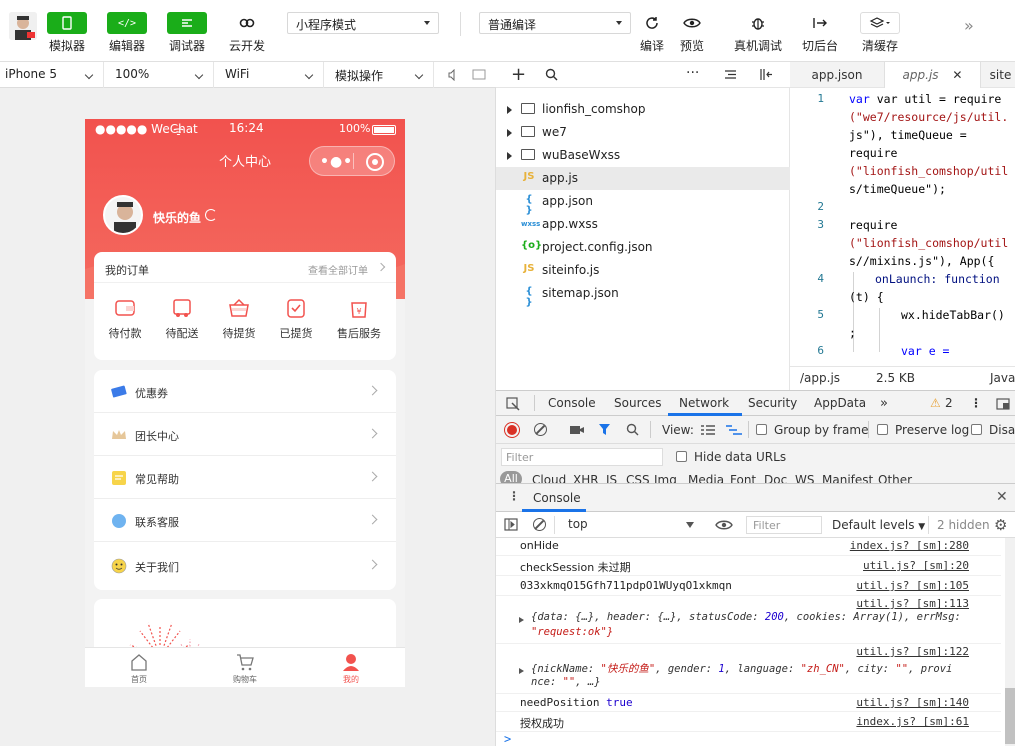 Image resolution: width=1015 pixels, height=746 pixels. What do you see at coordinates (1003, 404) in the screenshot?
I see `undock-icon` at bounding box center [1003, 404].